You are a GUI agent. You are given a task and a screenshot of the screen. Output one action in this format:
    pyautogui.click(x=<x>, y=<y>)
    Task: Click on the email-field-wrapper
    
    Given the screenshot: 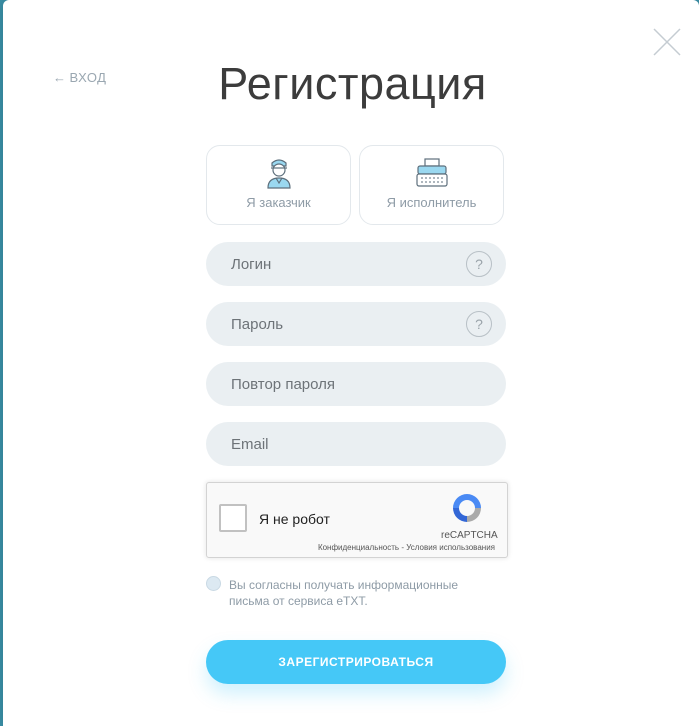 What is the action you would take?
    pyautogui.click(x=356, y=444)
    